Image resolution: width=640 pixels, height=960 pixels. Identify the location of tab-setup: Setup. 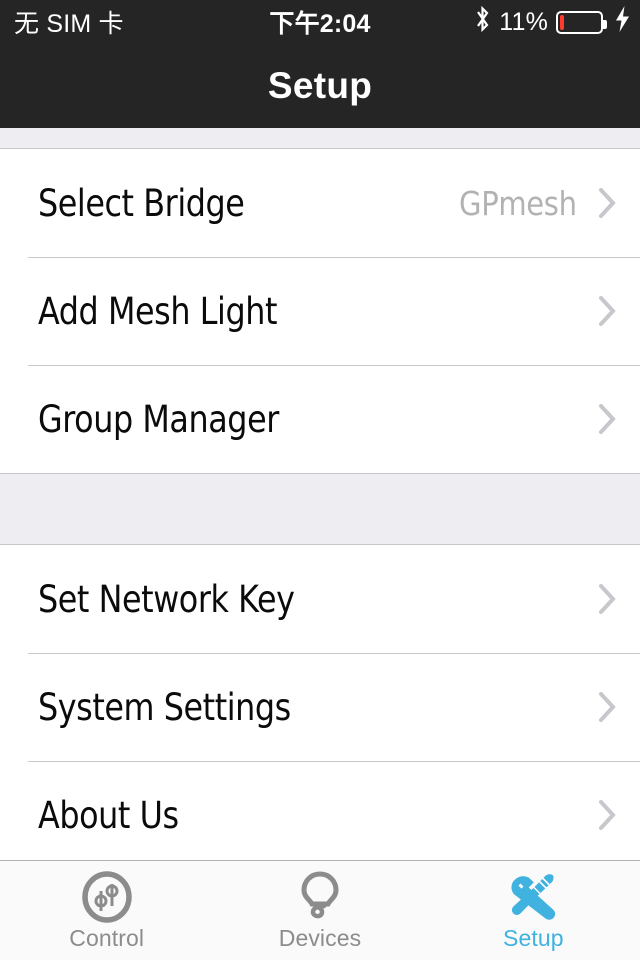
(533, 910).